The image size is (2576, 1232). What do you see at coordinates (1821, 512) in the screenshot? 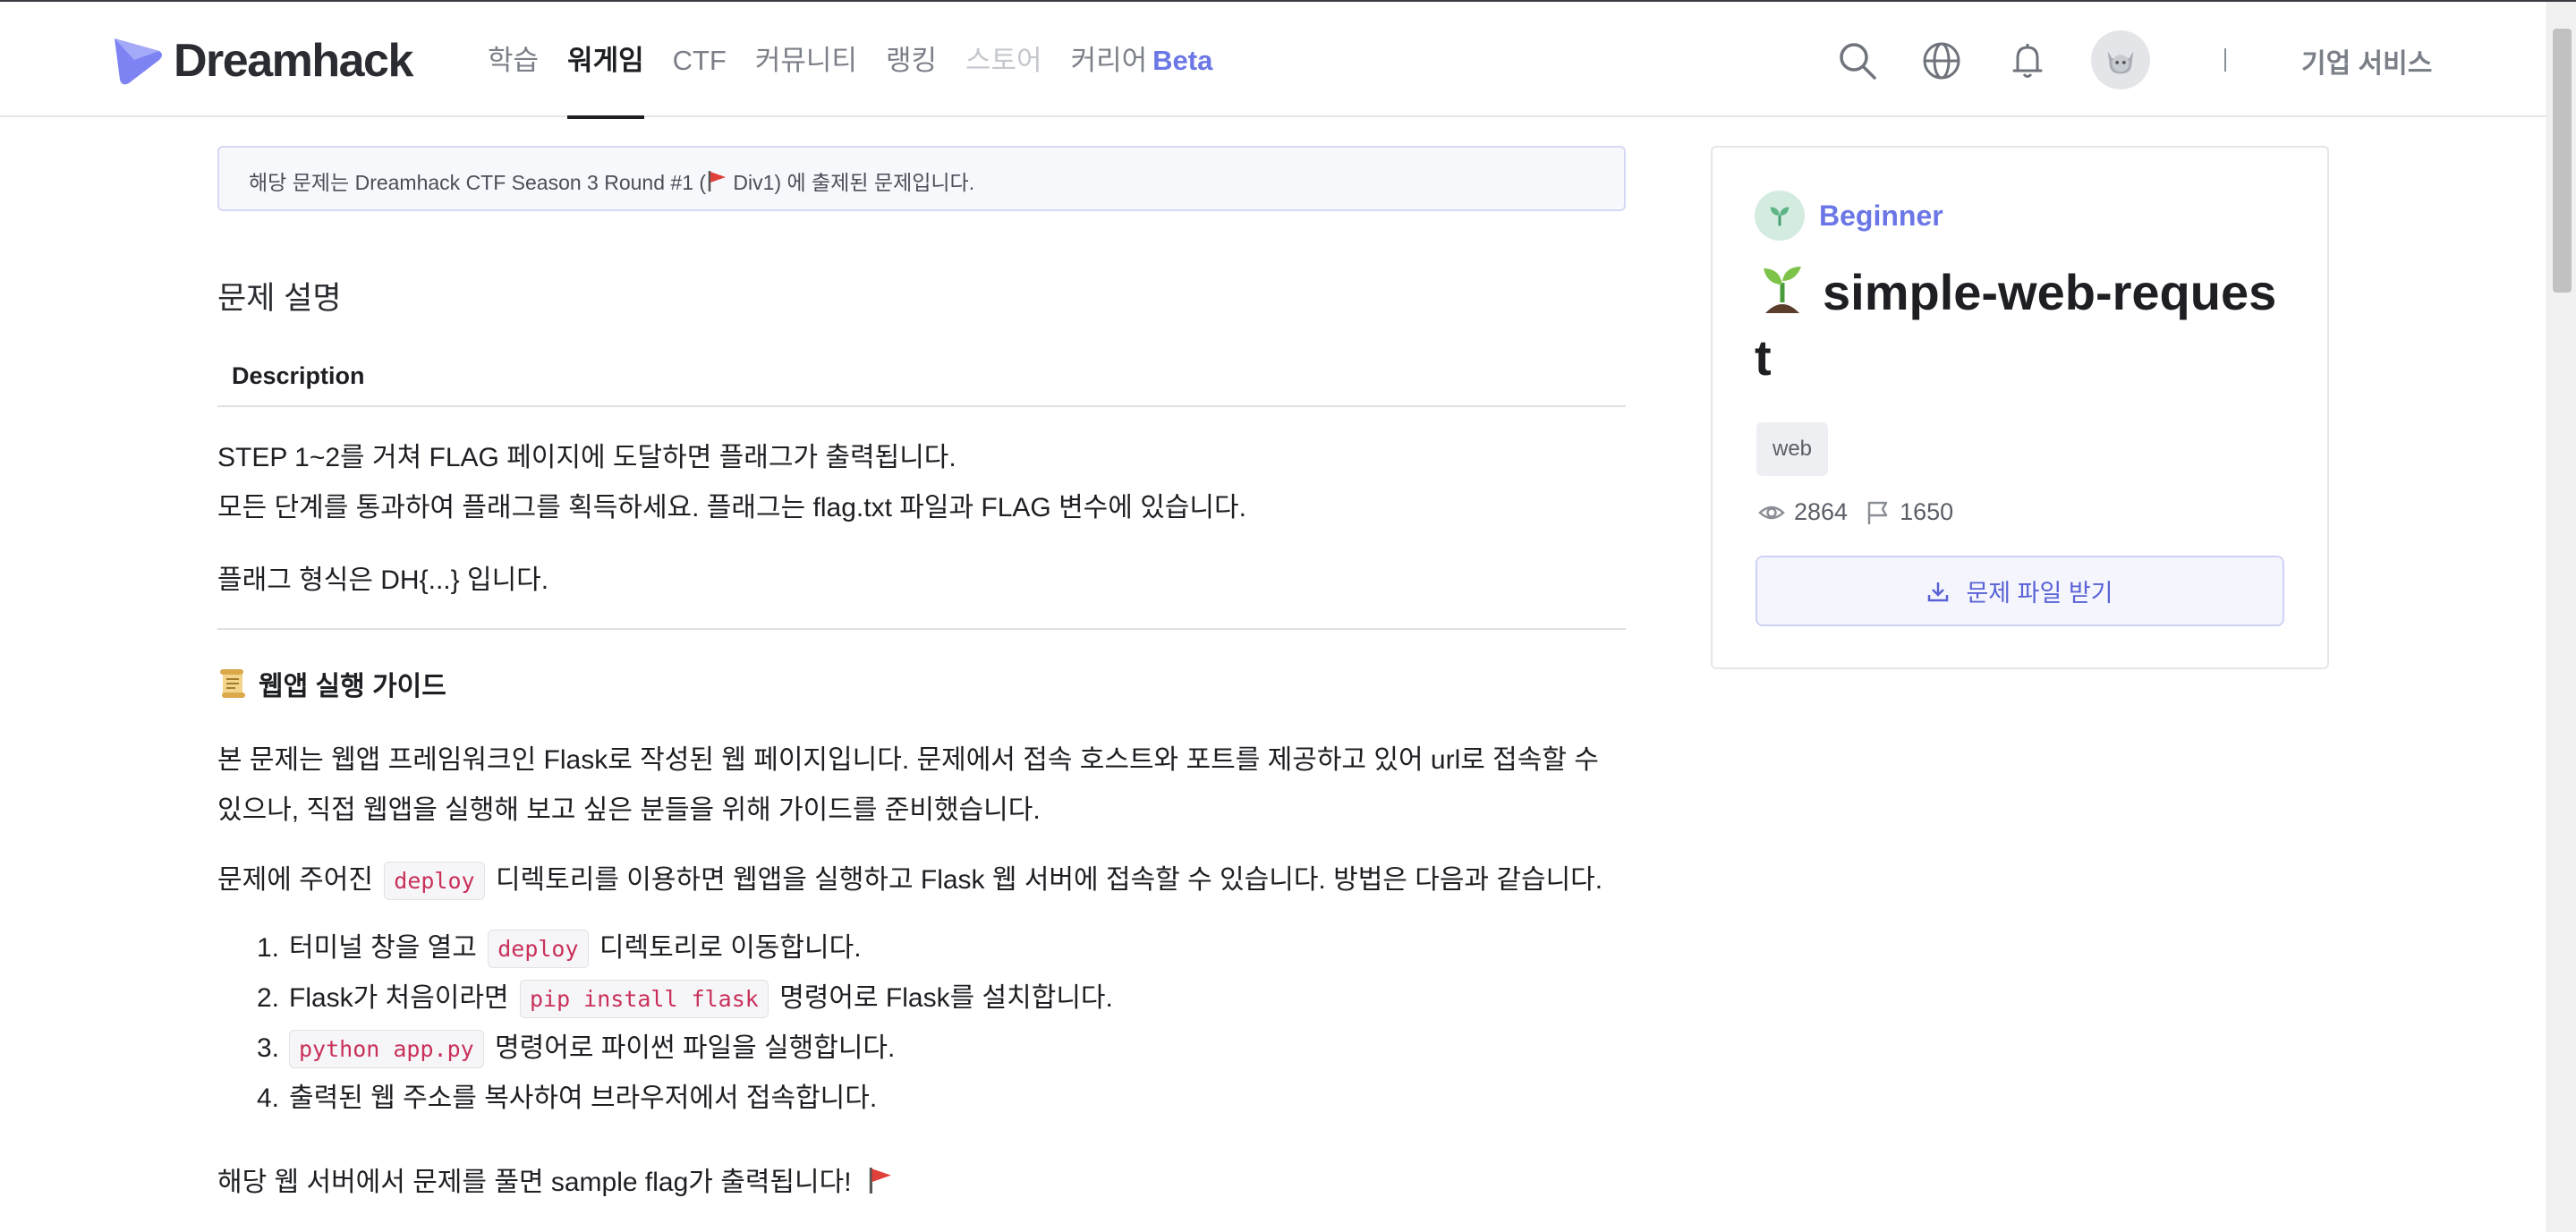
I see `views-count: 2864` at bounding box center [1821, 512].